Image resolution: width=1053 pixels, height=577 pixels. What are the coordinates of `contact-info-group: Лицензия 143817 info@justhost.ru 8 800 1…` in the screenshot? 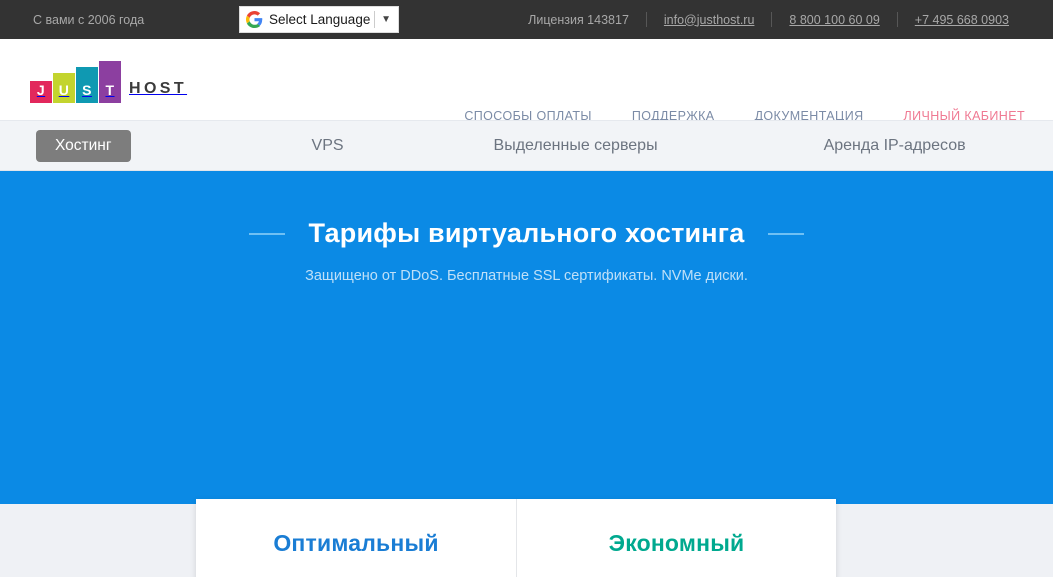 It's located at (768, 19).